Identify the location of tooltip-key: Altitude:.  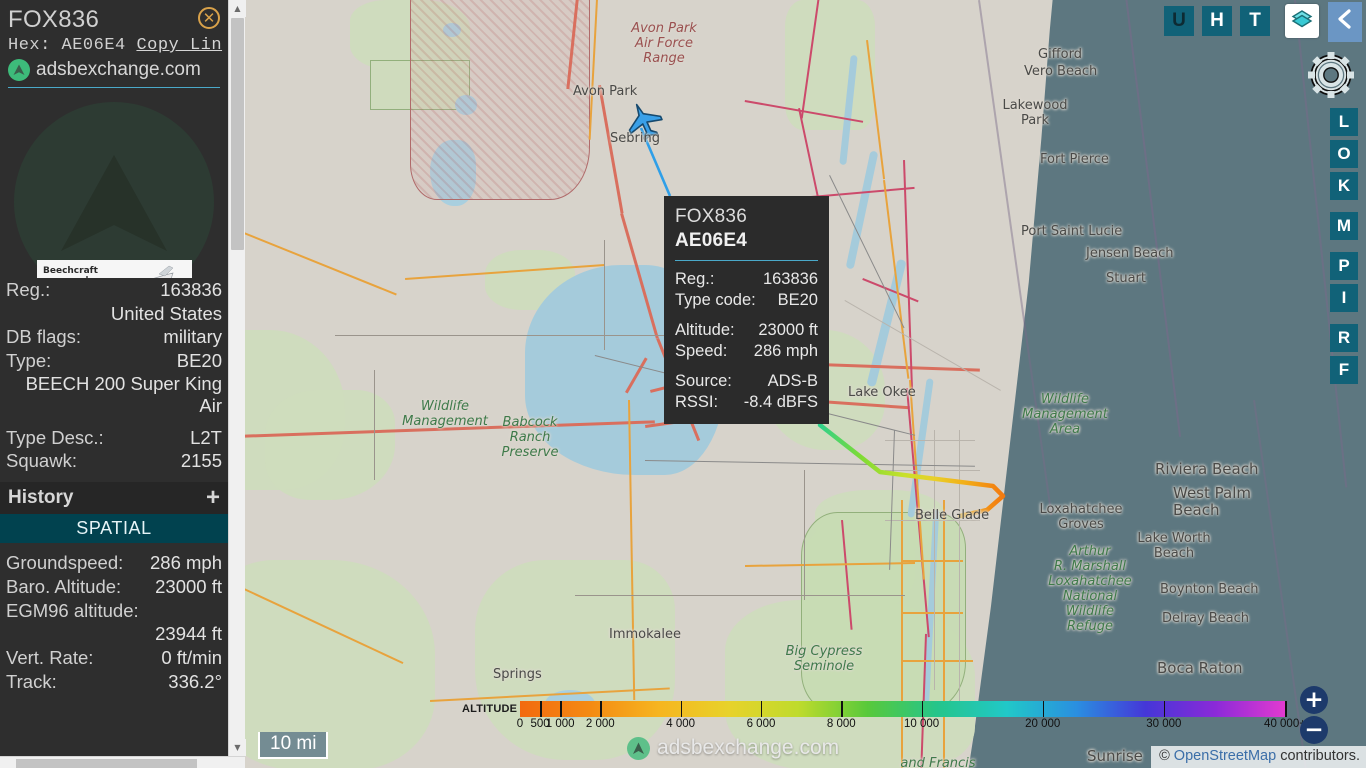
(705, 329).